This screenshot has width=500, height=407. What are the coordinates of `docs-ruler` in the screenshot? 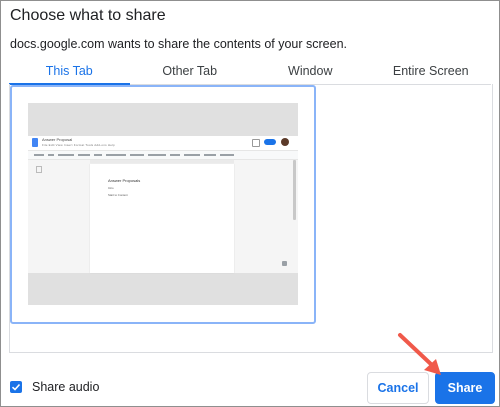 It's located at (162, 161).